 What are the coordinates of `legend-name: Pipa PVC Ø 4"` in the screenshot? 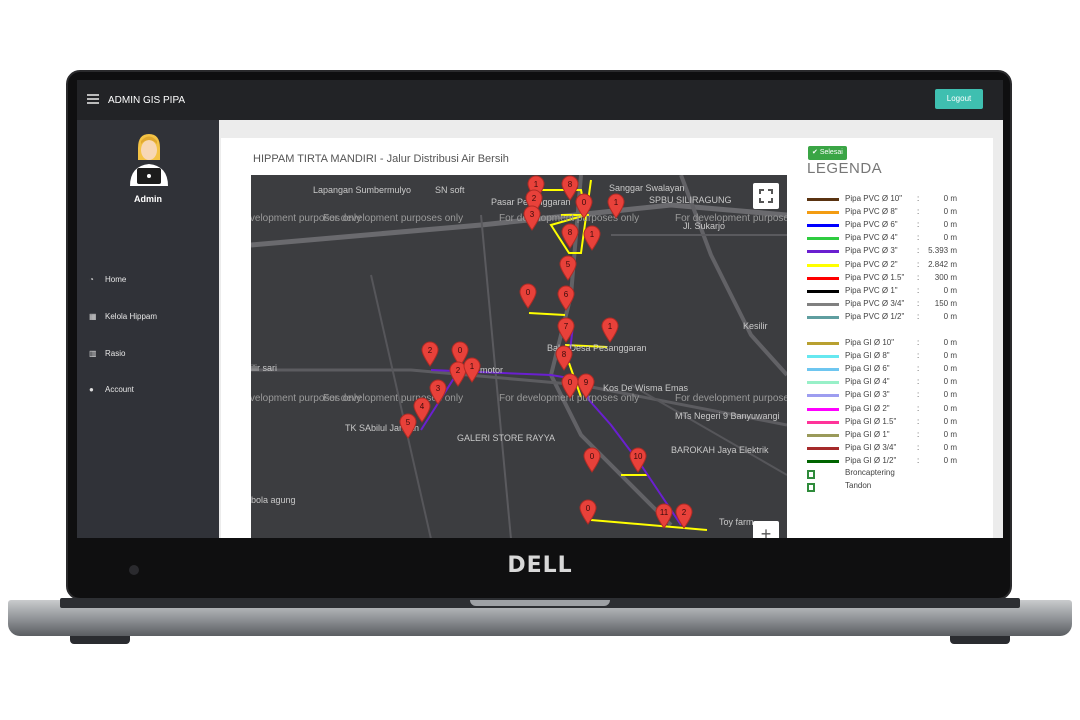 It's located at (871, 238).